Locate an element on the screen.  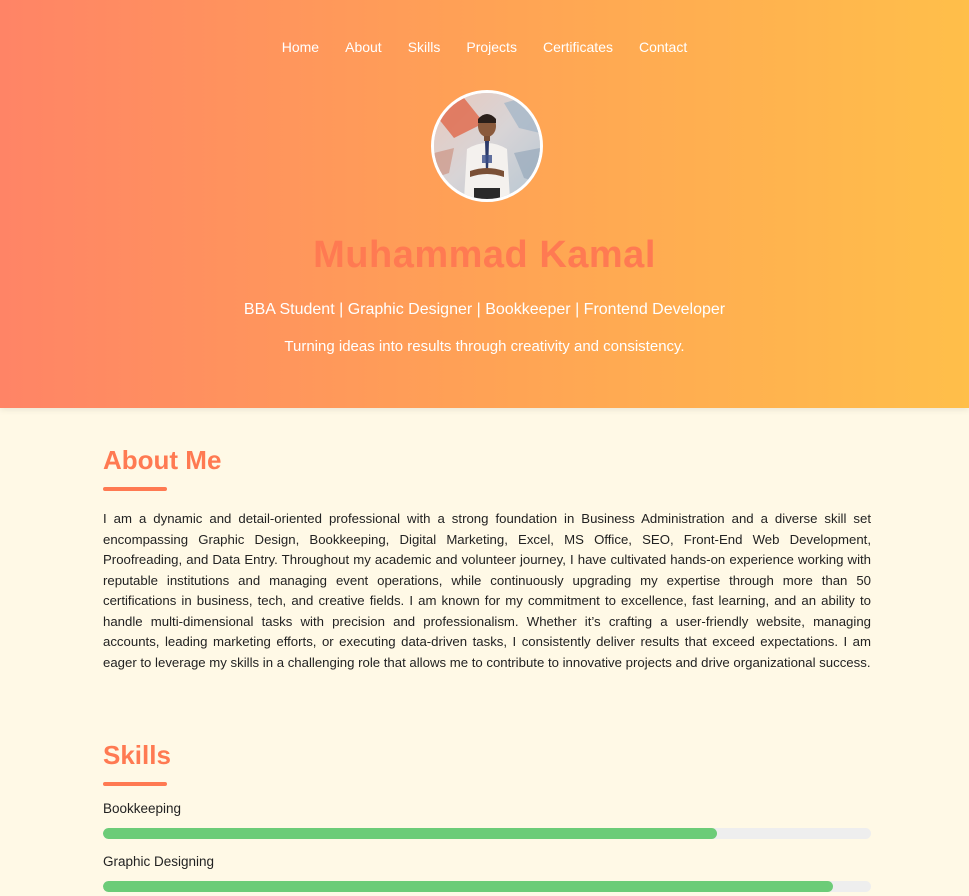
profile-photo is located at coordinates (487, 146).